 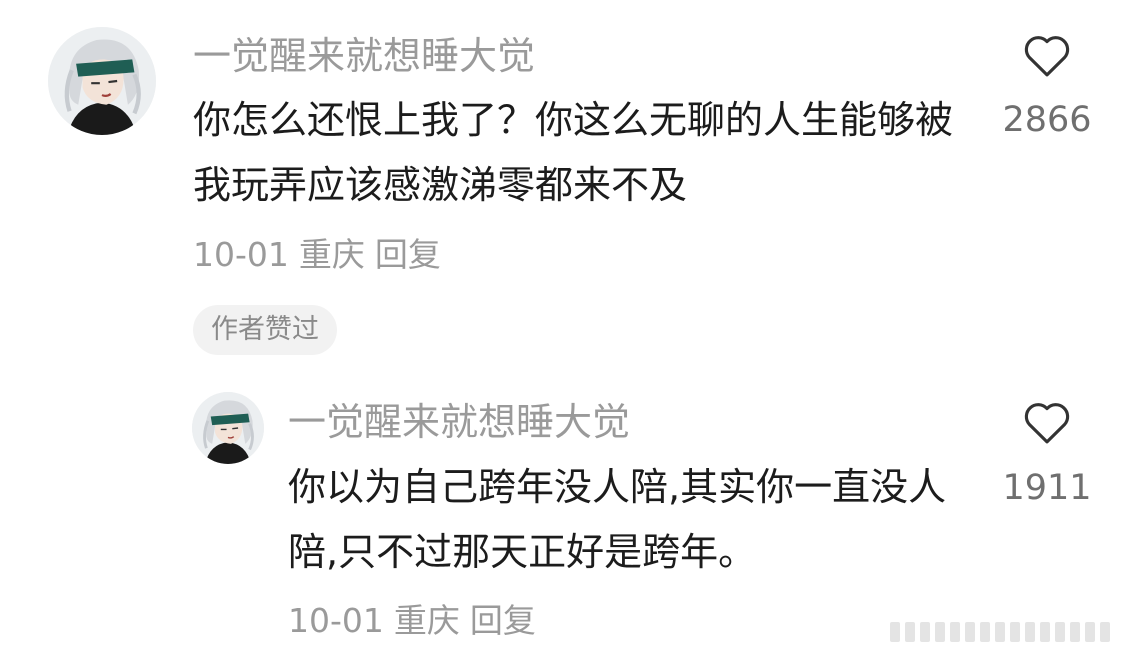 What do you see at coordinates (336, 620) in the screenshot?
I see `reply-date: 10-01` at bounding box center [336, 620].